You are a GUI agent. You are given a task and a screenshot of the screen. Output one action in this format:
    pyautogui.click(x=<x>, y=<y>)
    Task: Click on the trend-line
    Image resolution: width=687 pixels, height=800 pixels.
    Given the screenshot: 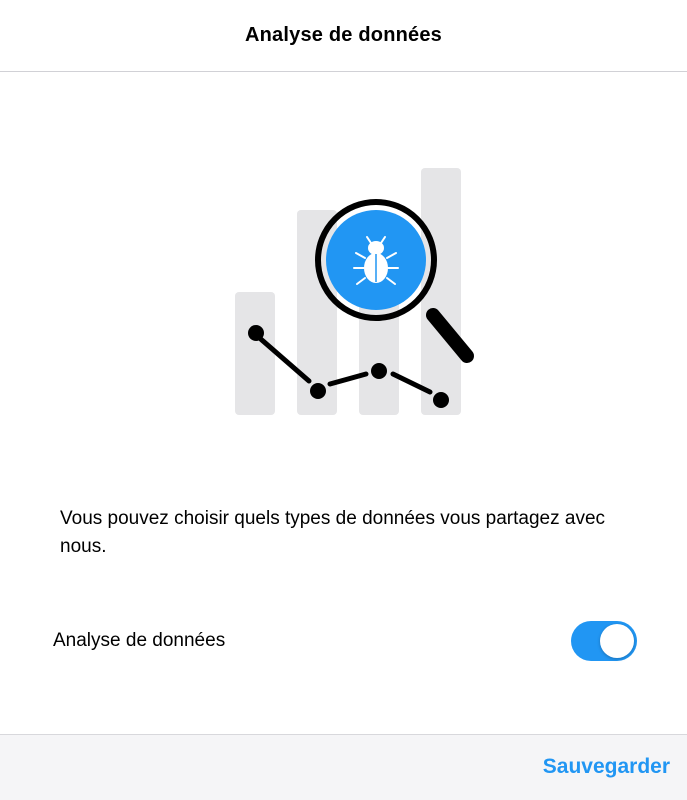 What is the action you would take?
    pyautogui.click(x=342, y=363)
    